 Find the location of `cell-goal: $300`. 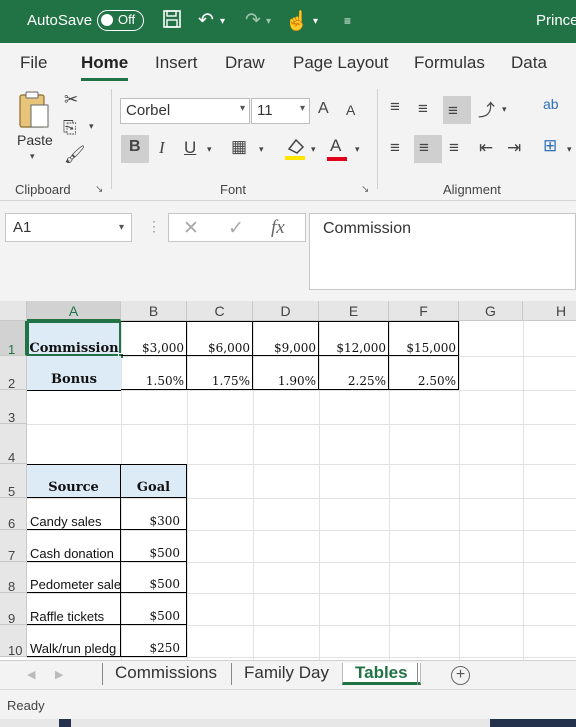

cell-goal: $300 is located at coordinates (154, 514).